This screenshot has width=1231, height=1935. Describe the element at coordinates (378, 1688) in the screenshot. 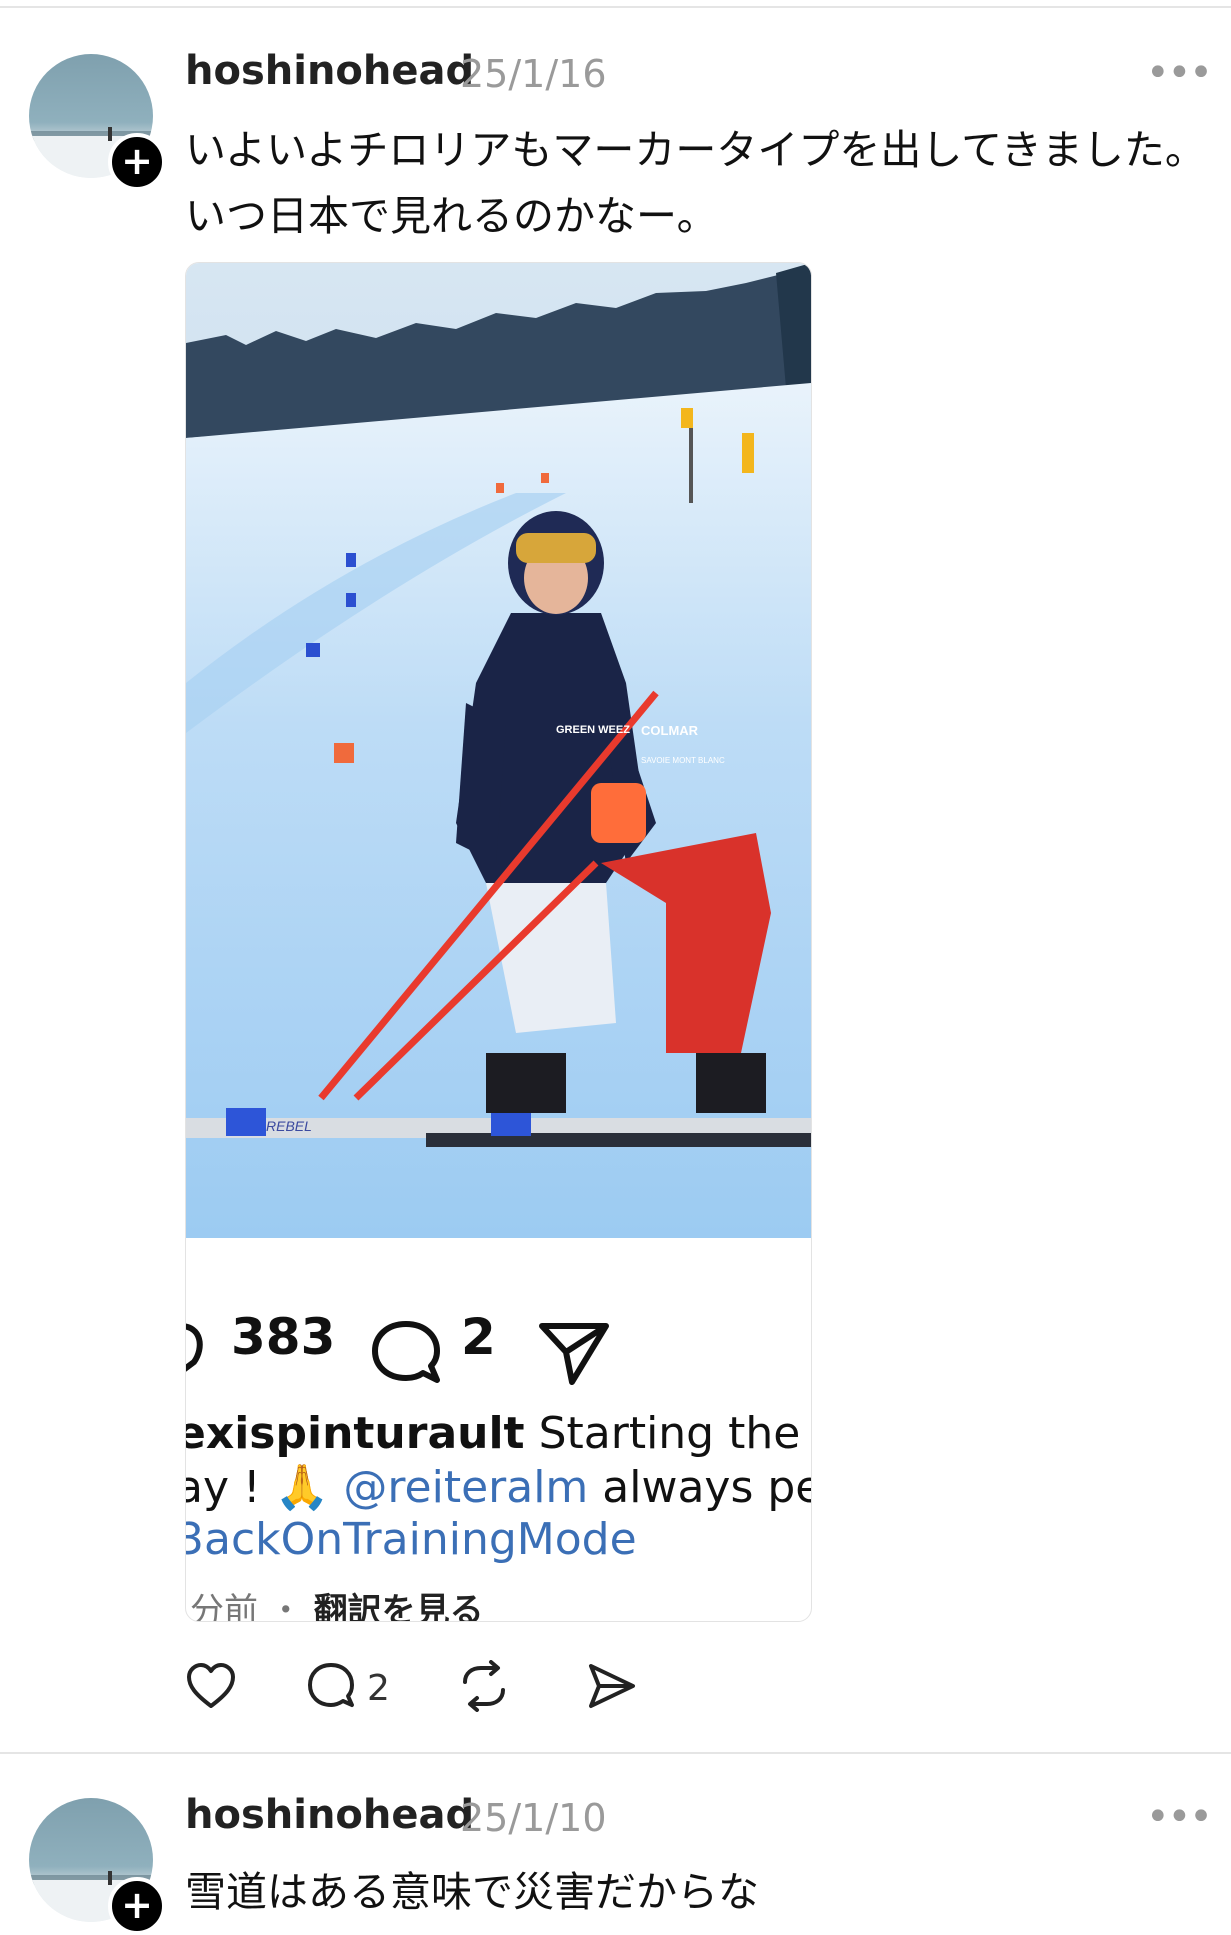

I see `reply-count: 2` at that location.